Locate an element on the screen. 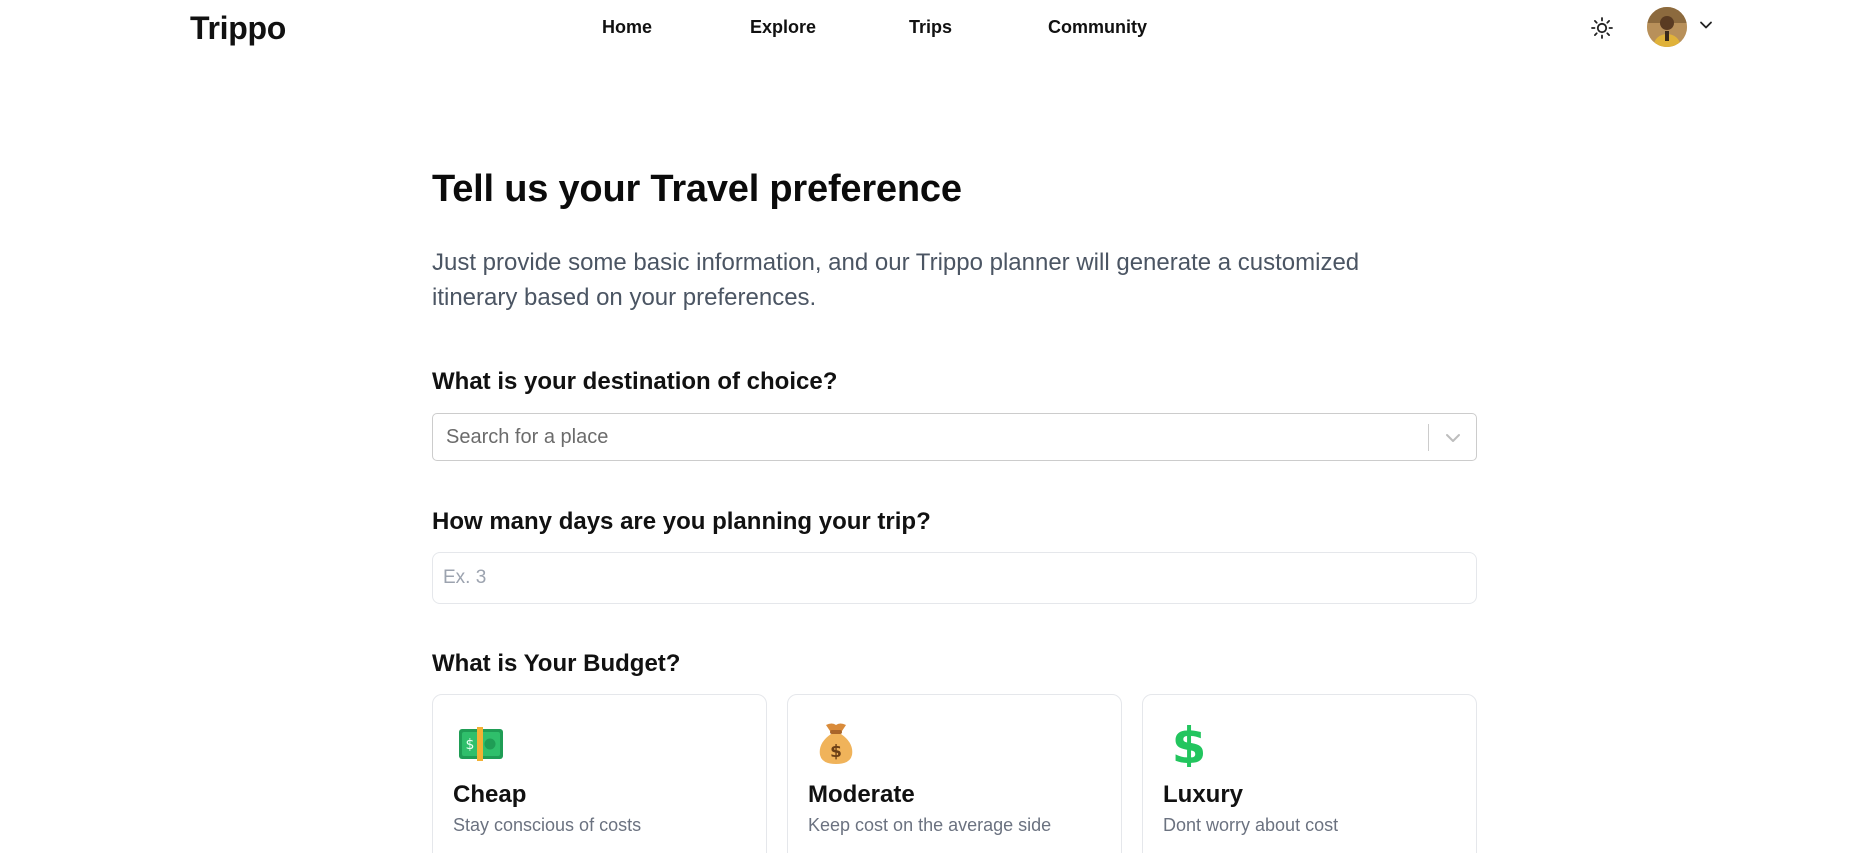 This screenshot has width=1870, height=853. page-title: Tell us your Travel preference is located at coordinates (697, 189).